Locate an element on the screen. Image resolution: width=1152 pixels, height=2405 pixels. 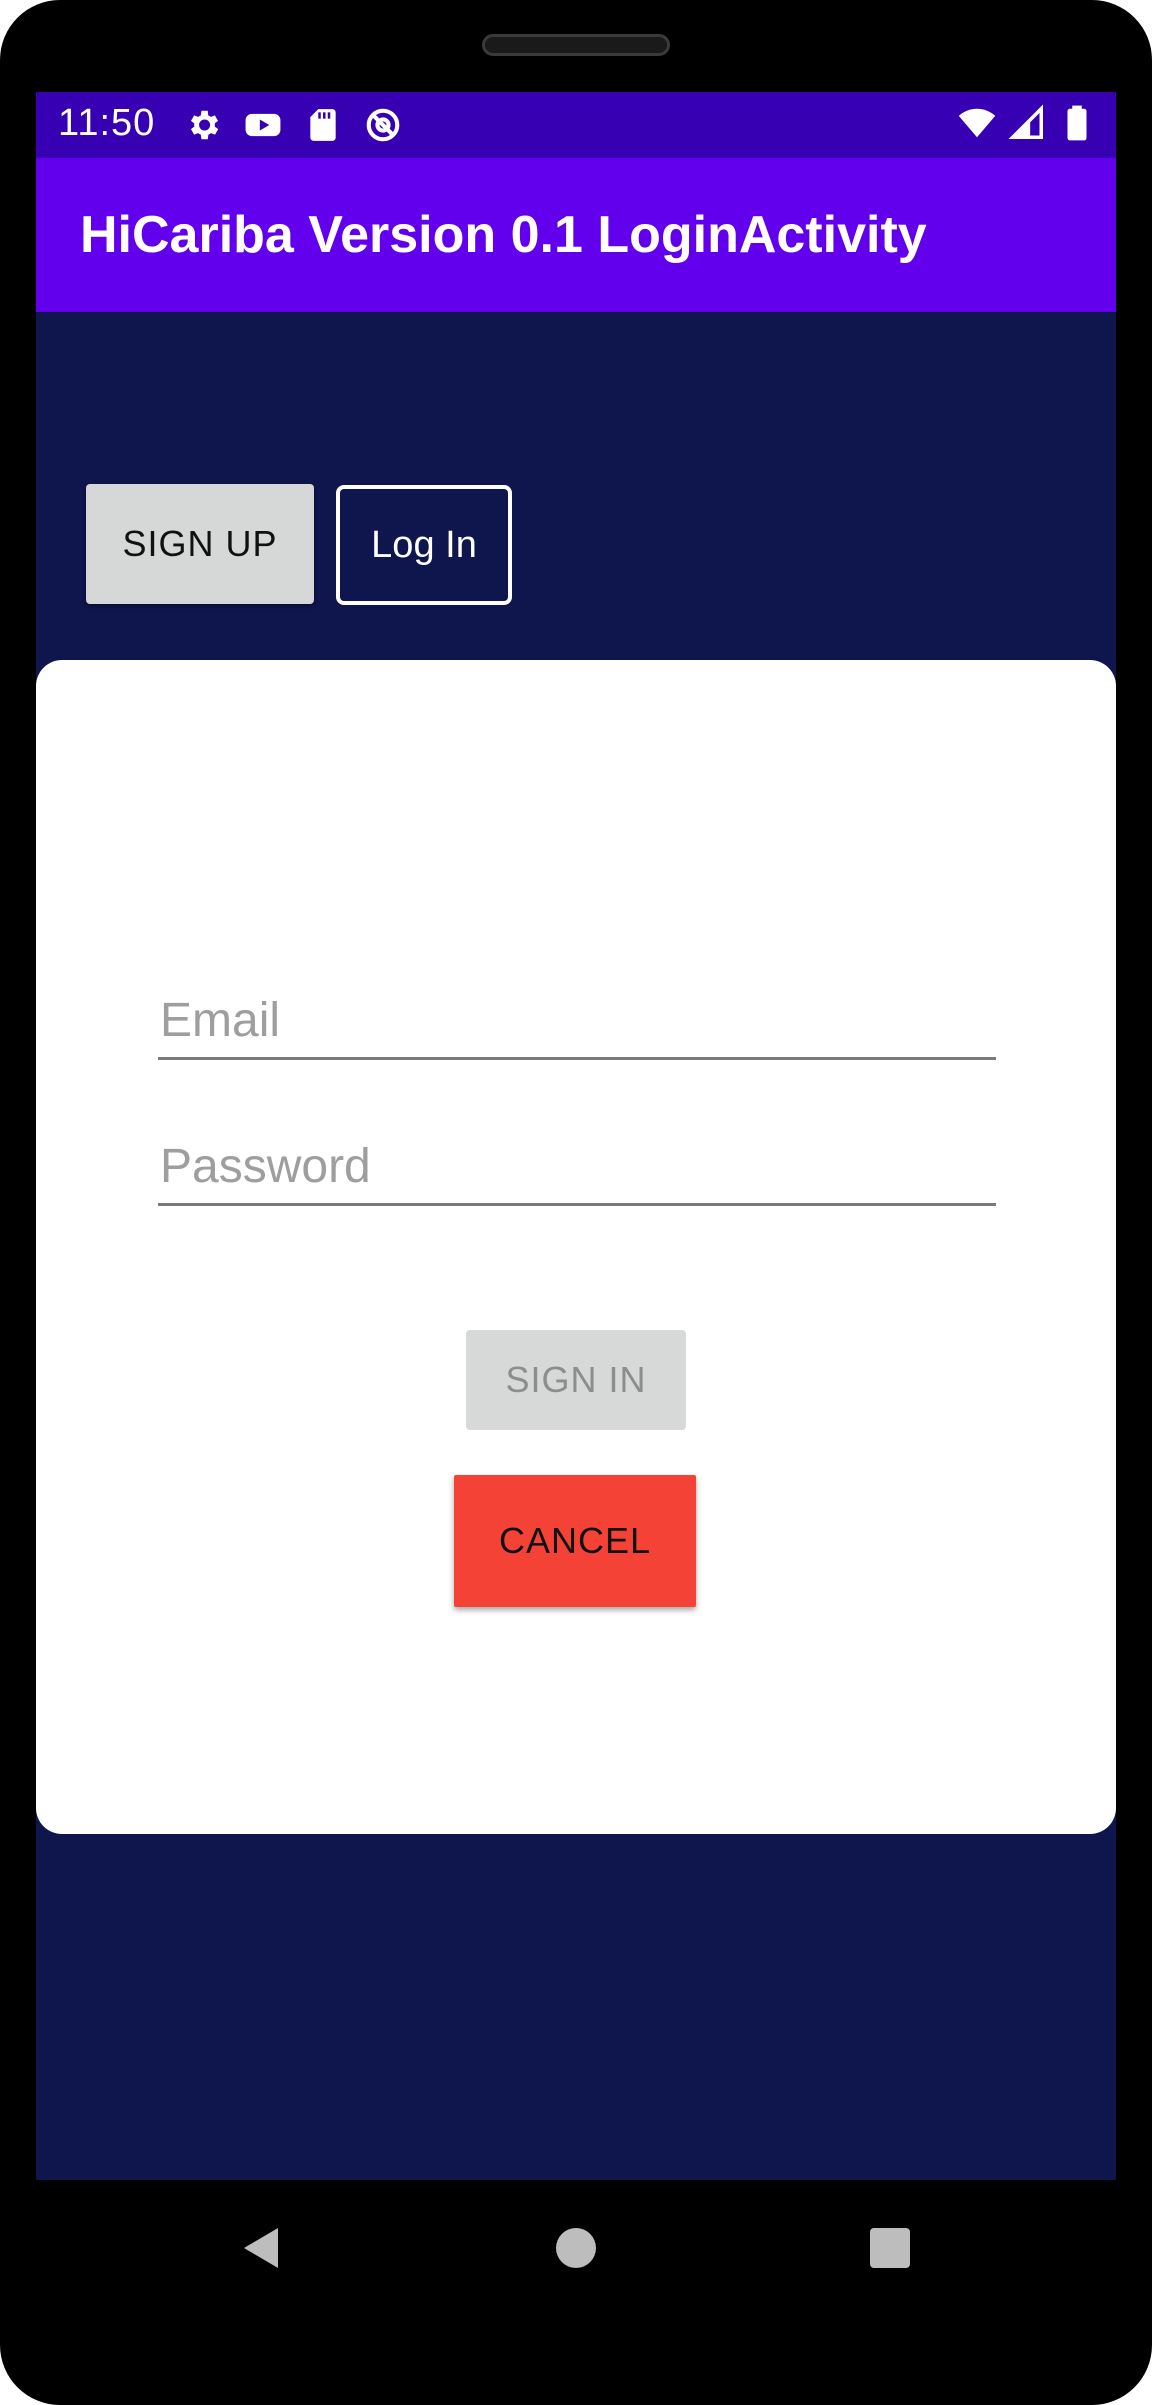
email-field is located at coordinates (577, 1025).